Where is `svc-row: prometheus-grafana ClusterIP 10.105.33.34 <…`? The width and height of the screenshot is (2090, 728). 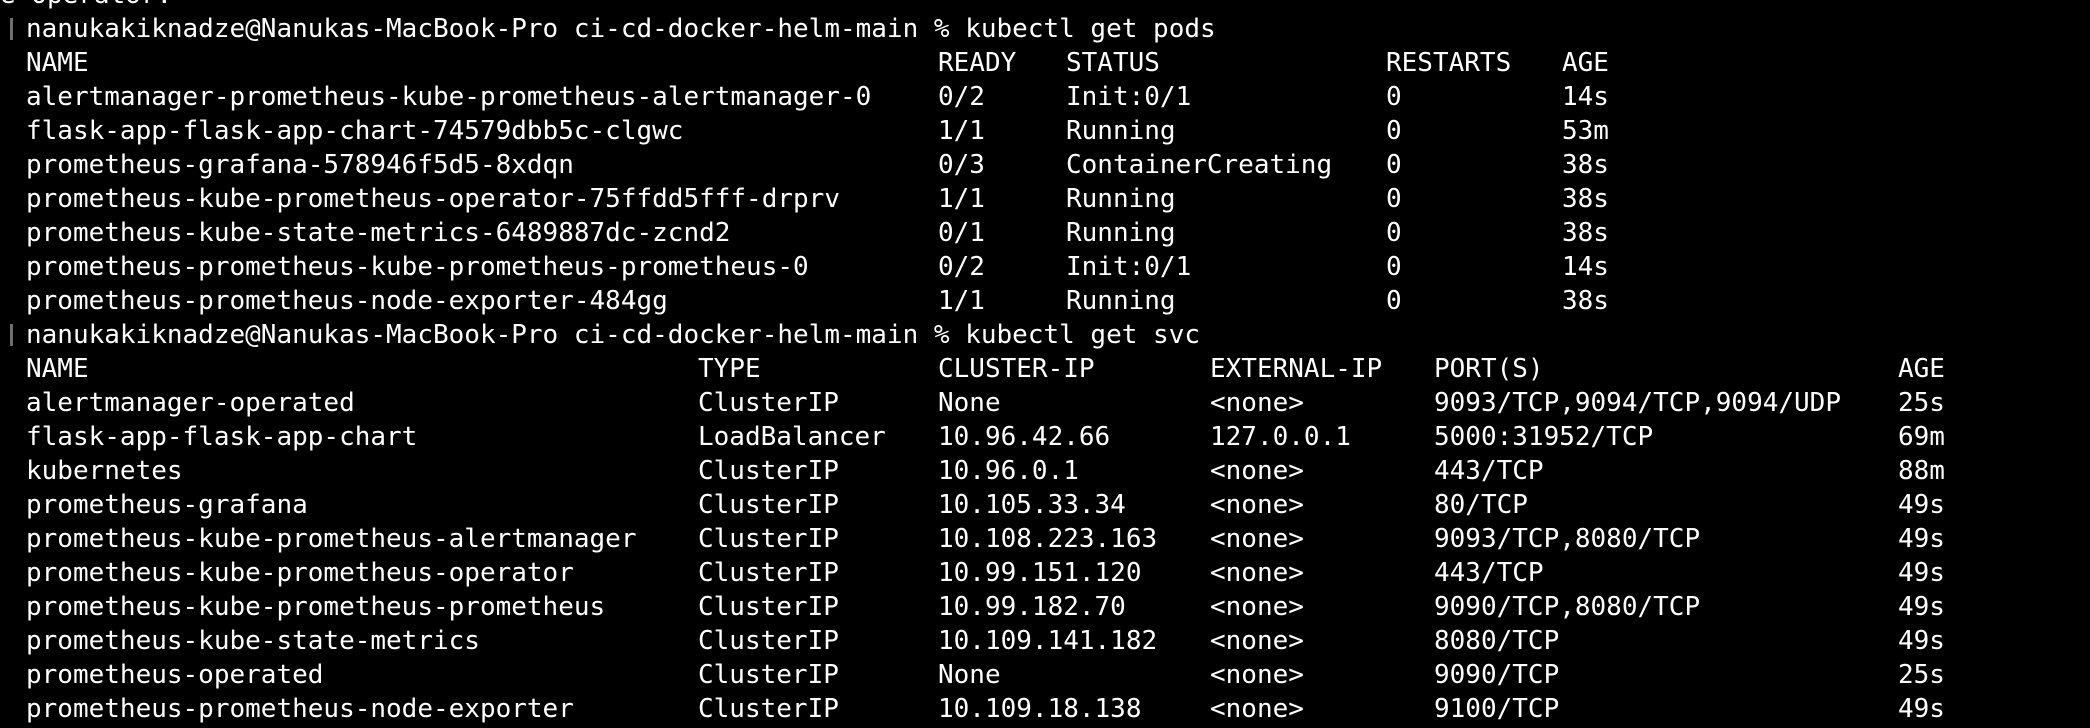 svc-row: prometheus-grafana ClusterIP 10.105.33.34 <… is located at coordinates (1045, 505).